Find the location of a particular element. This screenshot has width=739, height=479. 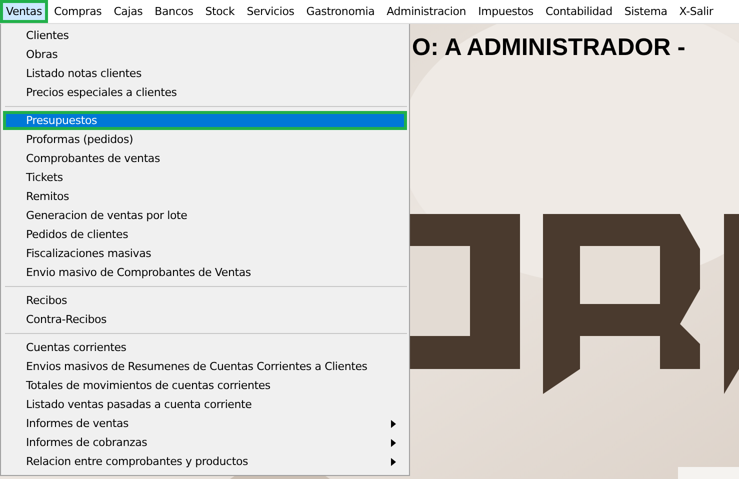

menu-item-label: Envio masivo de Comprobantes de Ventas is located at coordinates (139, 272).